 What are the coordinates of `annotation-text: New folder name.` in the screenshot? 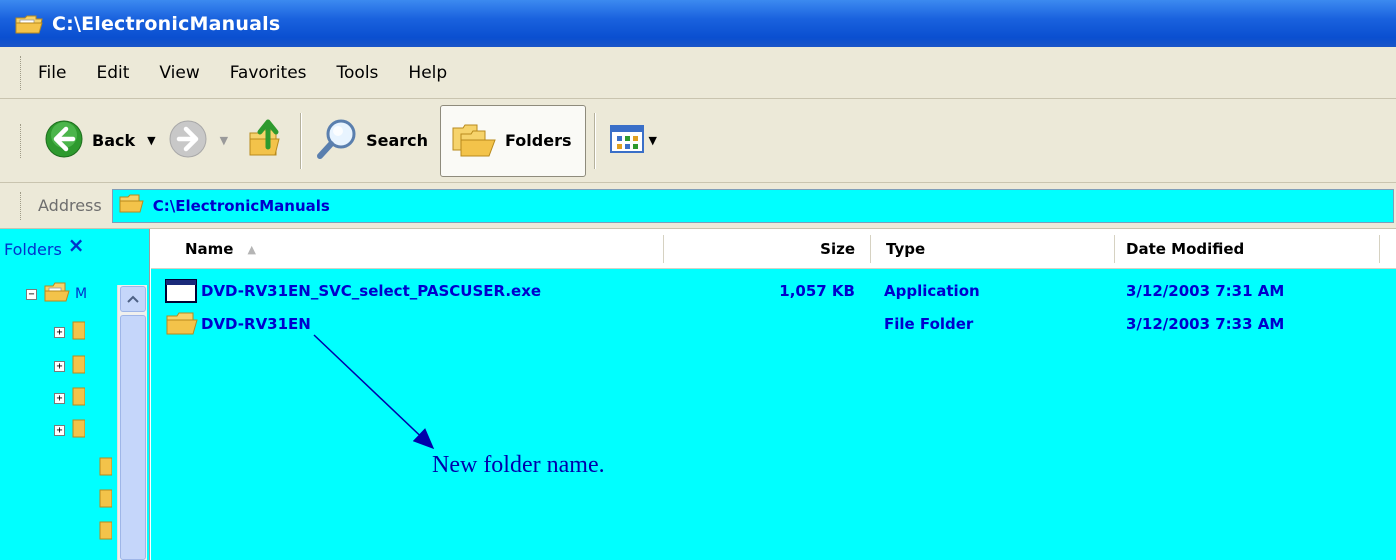 It's located at (518, 465).